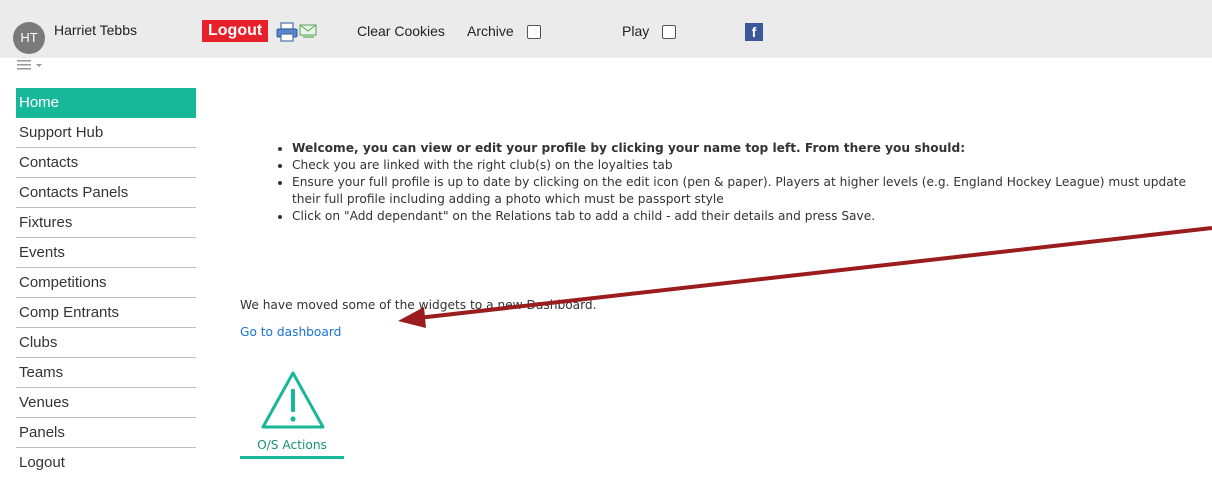 This screenshot has height=478, width=1212. Describe the element at coordinates (106, 433) in the screenshot. I see `sidebar-item-panels: Panels` at that location.